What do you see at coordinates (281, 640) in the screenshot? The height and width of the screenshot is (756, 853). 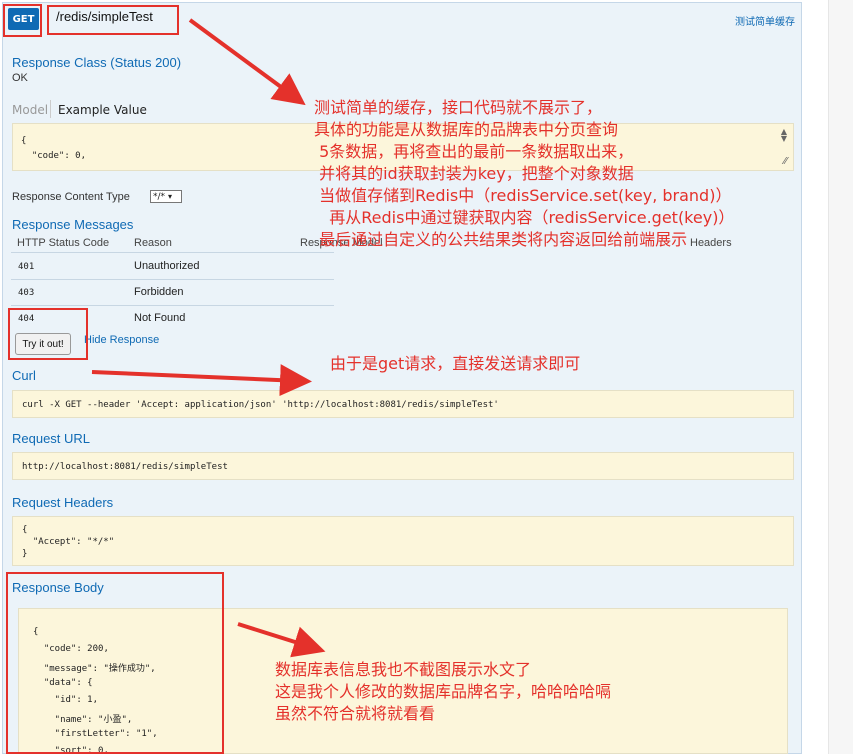 I see `arrow-to-note-3-icon` at bounding box center [281, 640].